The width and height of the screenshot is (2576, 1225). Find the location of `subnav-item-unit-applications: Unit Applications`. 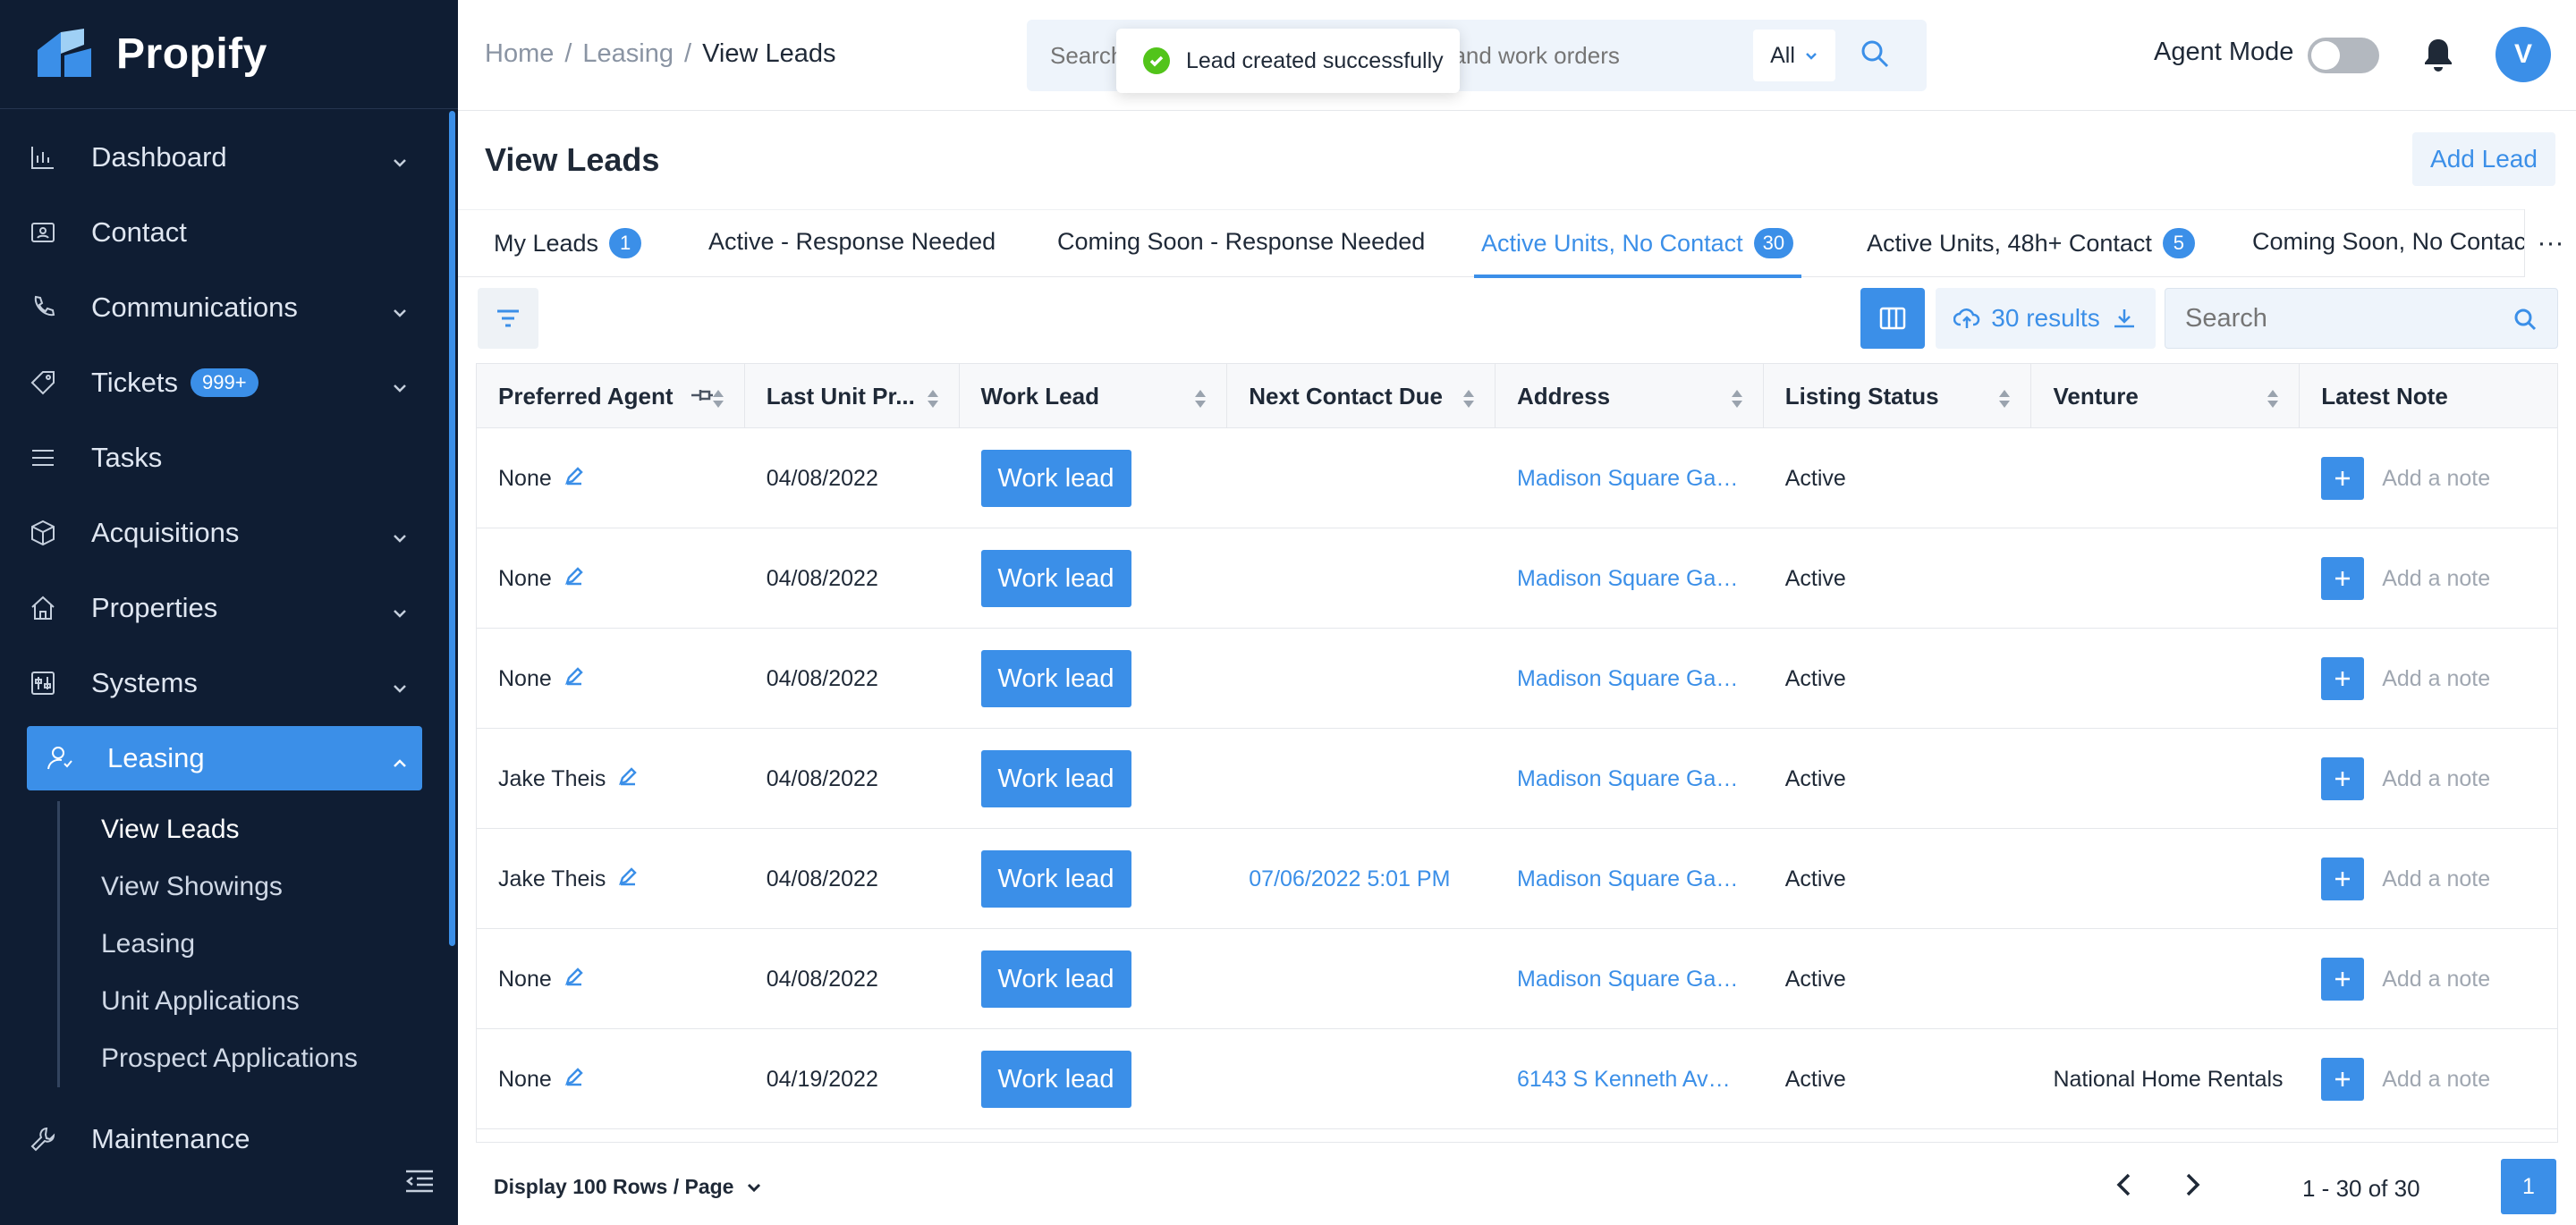

subnav-item-unit-applications: Unit Applications is located at coordinates (279, 1002).